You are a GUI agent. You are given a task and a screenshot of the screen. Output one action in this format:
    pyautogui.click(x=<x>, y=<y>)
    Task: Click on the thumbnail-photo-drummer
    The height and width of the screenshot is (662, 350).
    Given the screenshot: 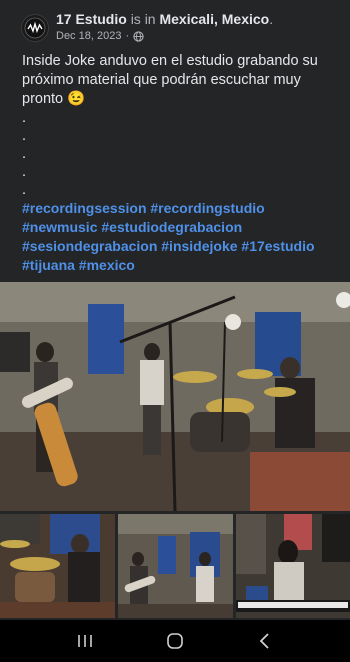 What is the action you would take?
    pyautogui.click(x=57, y=566)
    